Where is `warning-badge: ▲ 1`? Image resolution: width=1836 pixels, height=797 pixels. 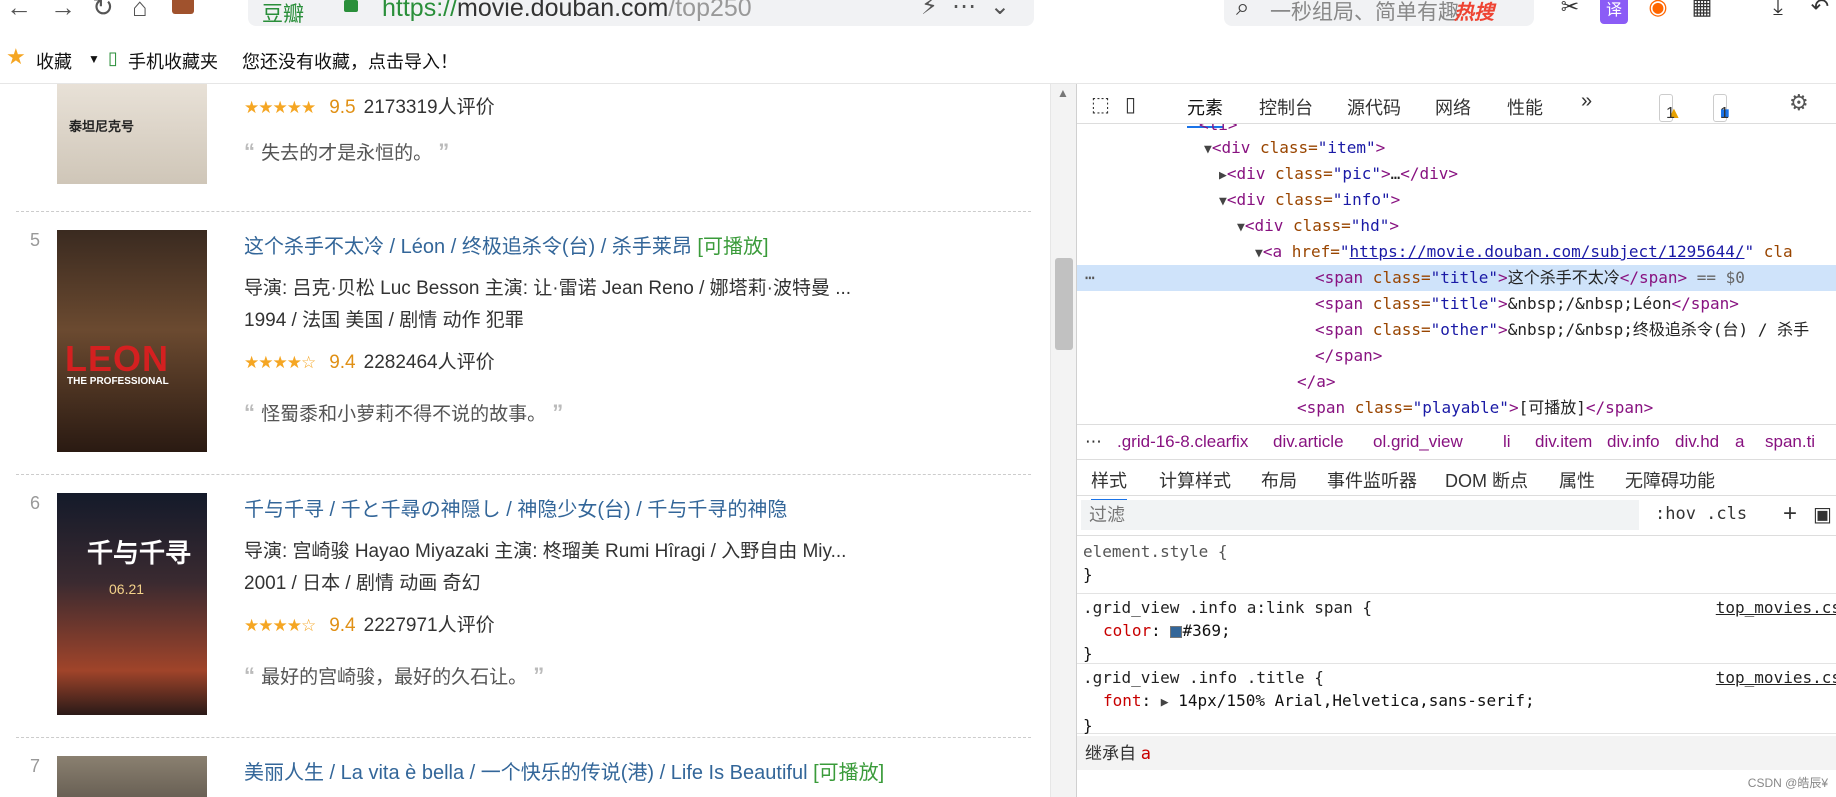 warning-badge: ▲ 1 is located at coordinates (1670, 108).